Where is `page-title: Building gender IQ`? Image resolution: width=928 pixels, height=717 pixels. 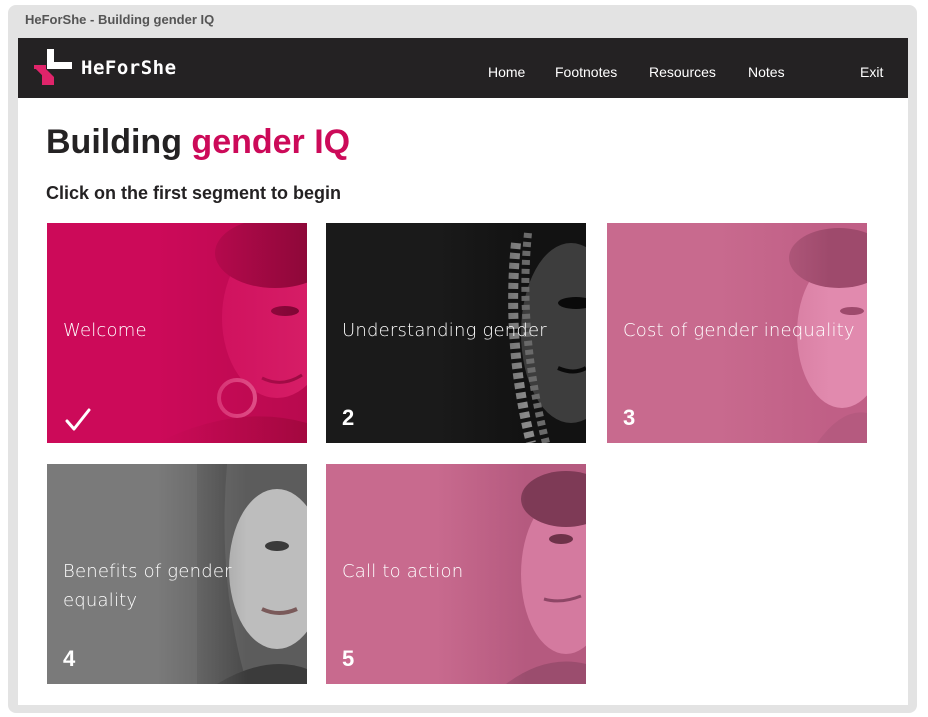 page-title: Building gender IQ is located at coordinates (198, 142).